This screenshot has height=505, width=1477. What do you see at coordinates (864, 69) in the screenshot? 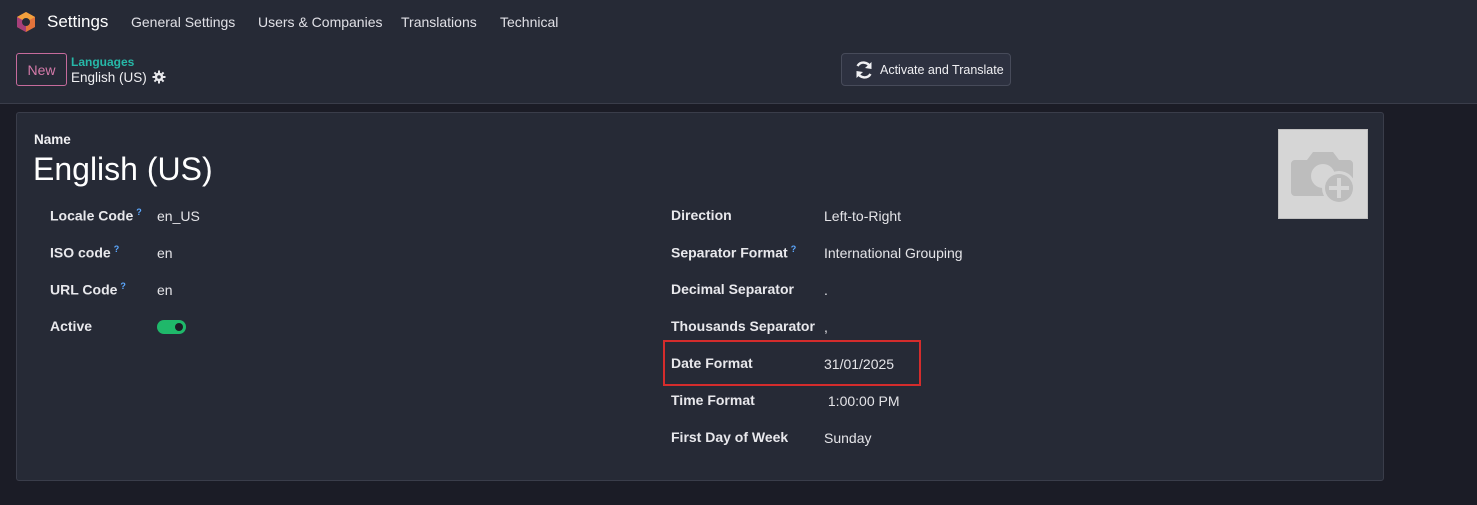
I see `refresh-icon` at bounding box center [864, 69].